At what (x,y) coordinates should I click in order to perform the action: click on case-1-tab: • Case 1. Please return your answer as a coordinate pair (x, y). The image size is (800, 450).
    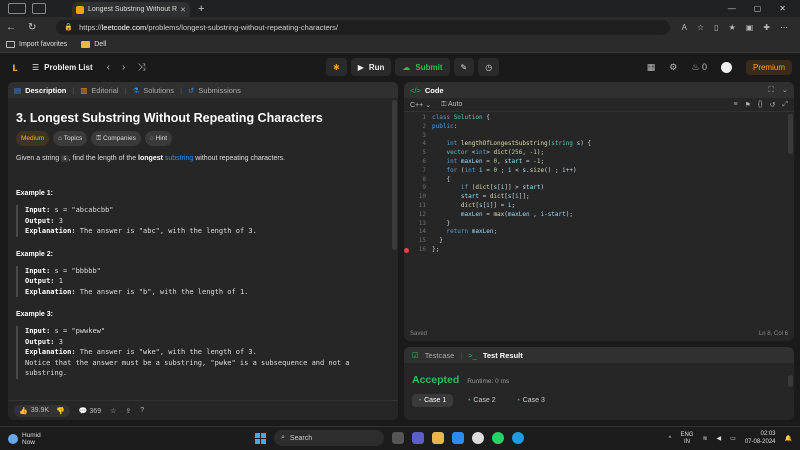
    Looking at the image, I should click on (433, 400).